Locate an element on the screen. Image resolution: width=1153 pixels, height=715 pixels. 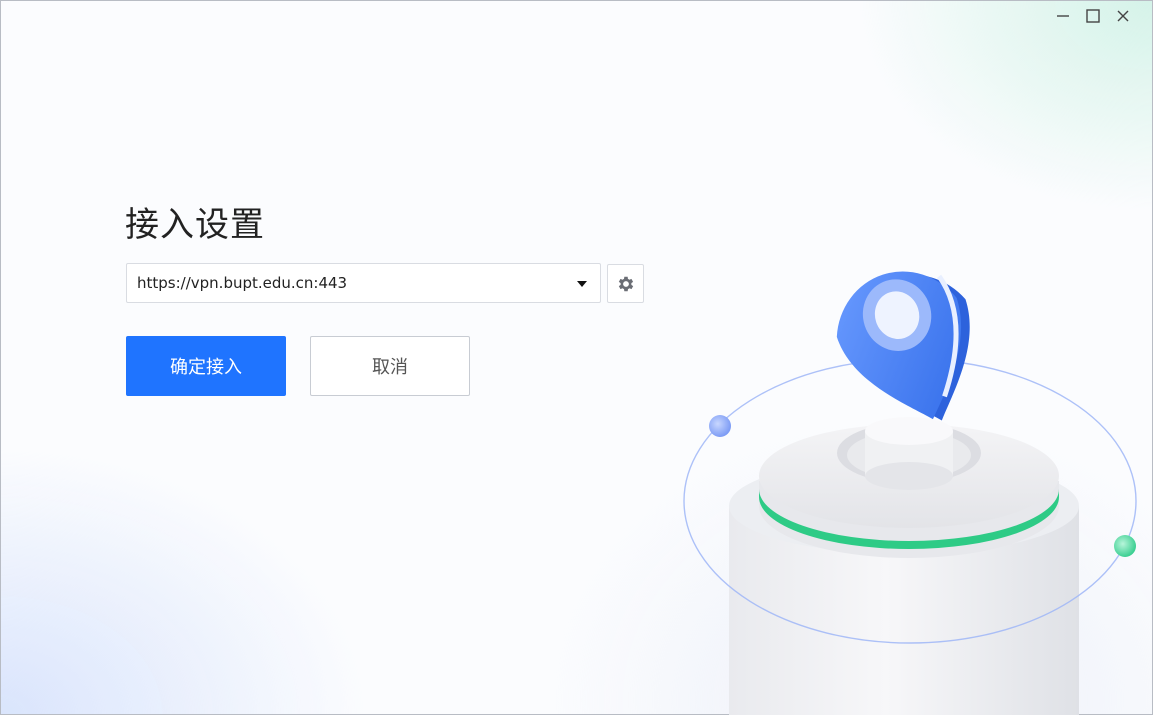
maximize-button is located at coordinates (1093, 16).